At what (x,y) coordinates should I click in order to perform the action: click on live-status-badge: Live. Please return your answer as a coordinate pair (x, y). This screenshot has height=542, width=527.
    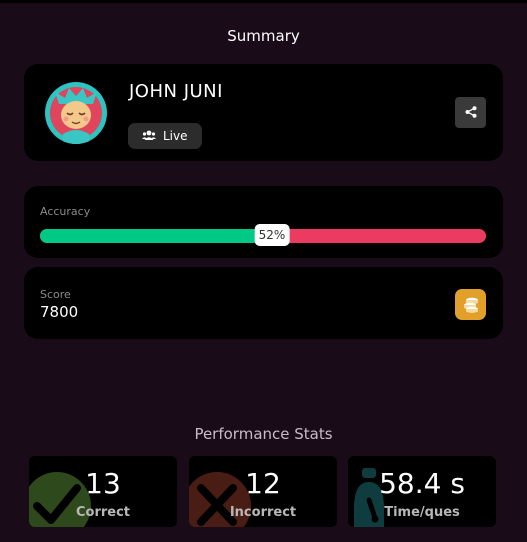
    Looking at the image, I should click on (165, 136).